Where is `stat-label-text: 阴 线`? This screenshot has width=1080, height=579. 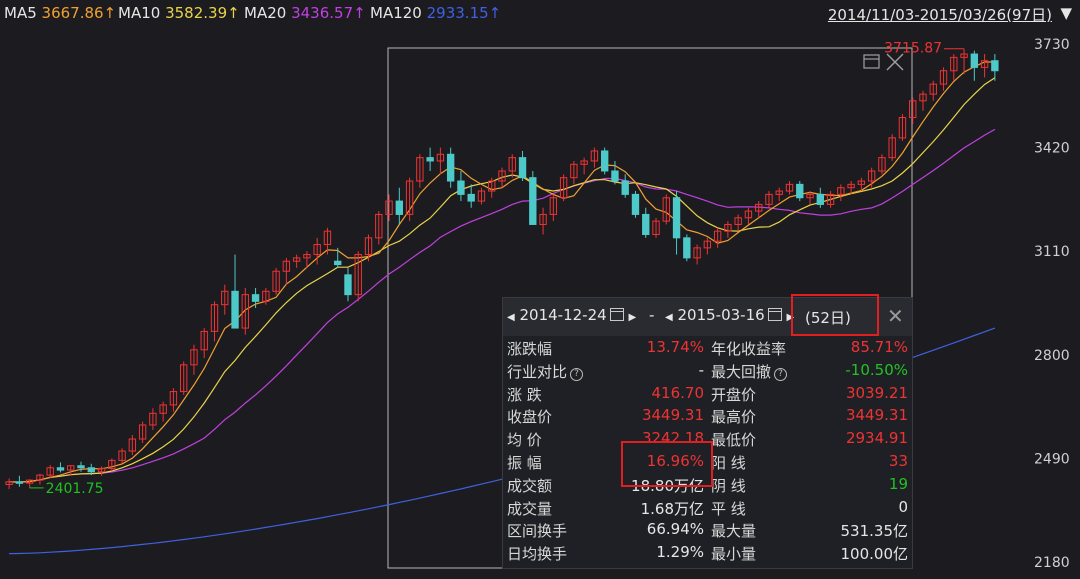 stat-label-text: 阴 线 is located at coordinates (728, 485).